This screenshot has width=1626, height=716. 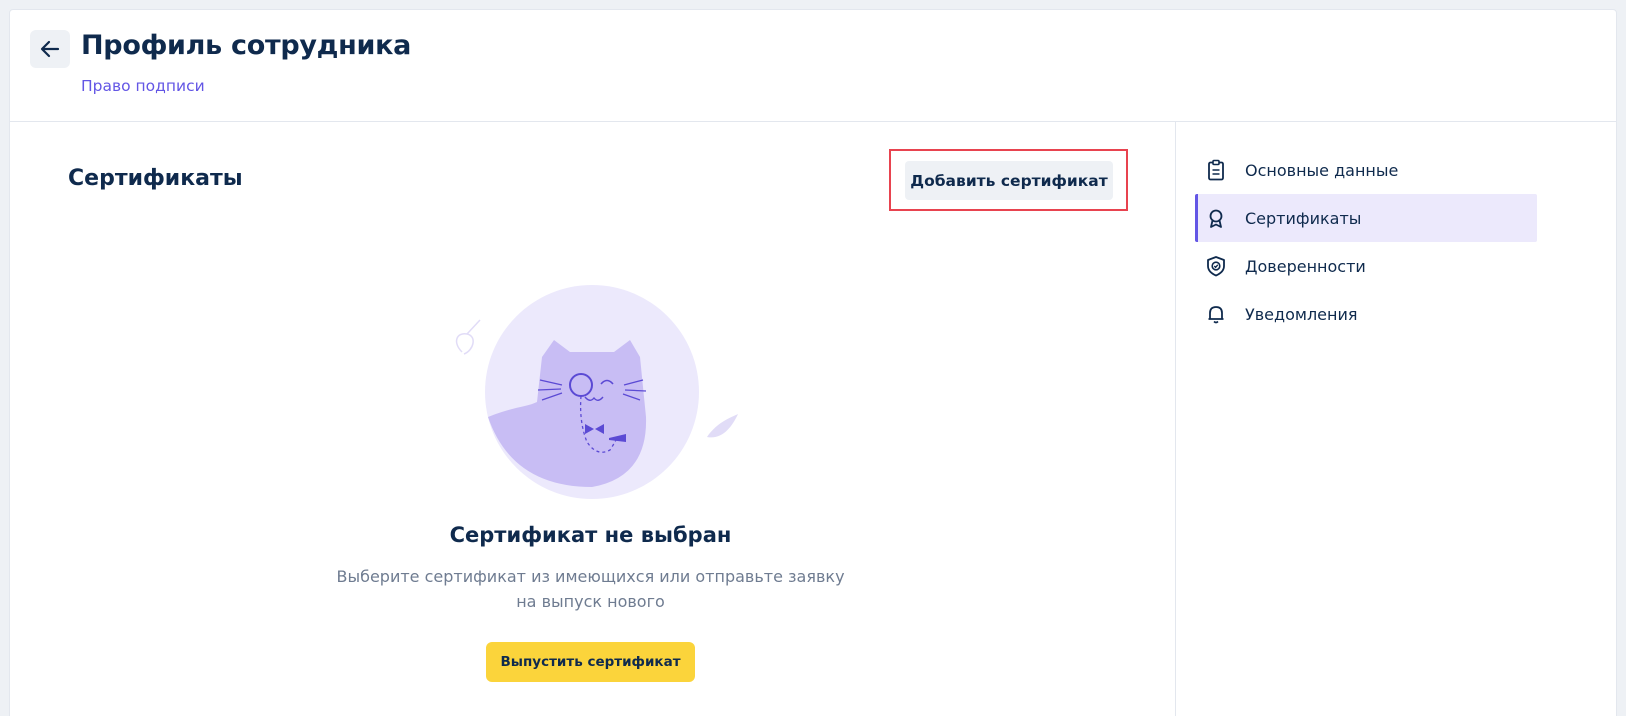 What do you see at coordinates (596, 392) in the screenshot?
I see `cat-illustration` at bounding box center [596, 392].